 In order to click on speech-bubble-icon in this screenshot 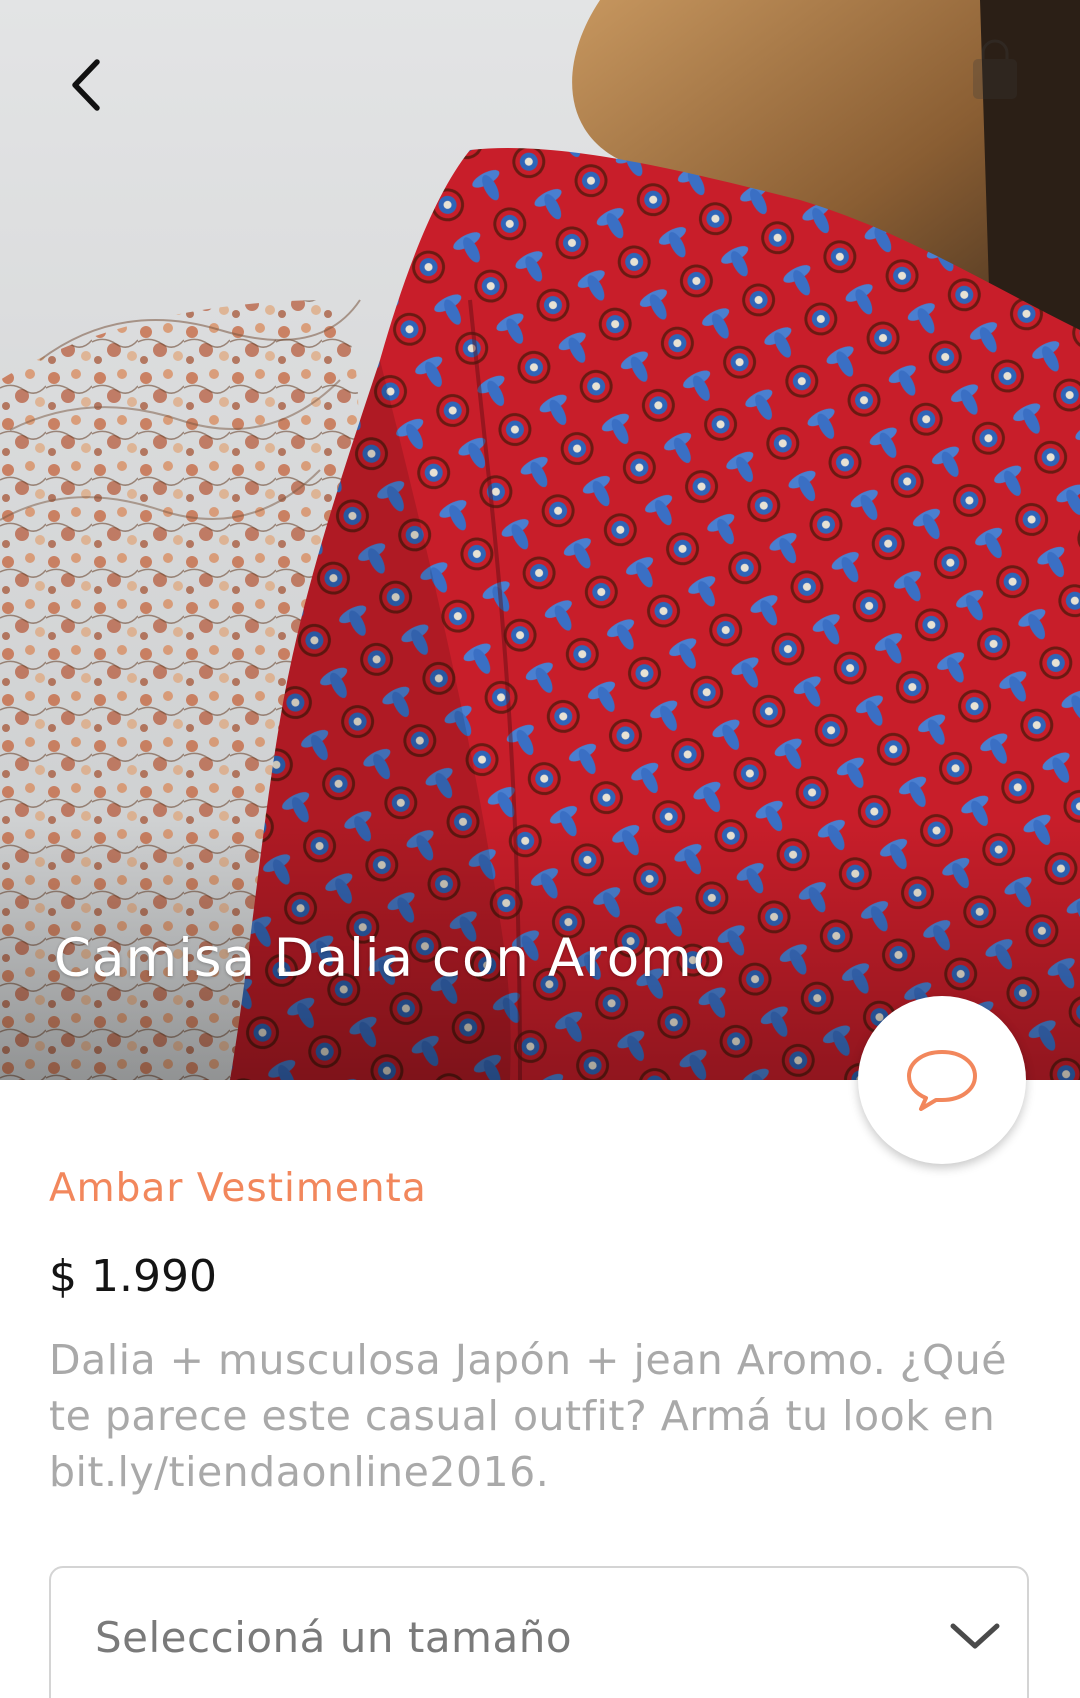, I will do `click(942, 1080)`.